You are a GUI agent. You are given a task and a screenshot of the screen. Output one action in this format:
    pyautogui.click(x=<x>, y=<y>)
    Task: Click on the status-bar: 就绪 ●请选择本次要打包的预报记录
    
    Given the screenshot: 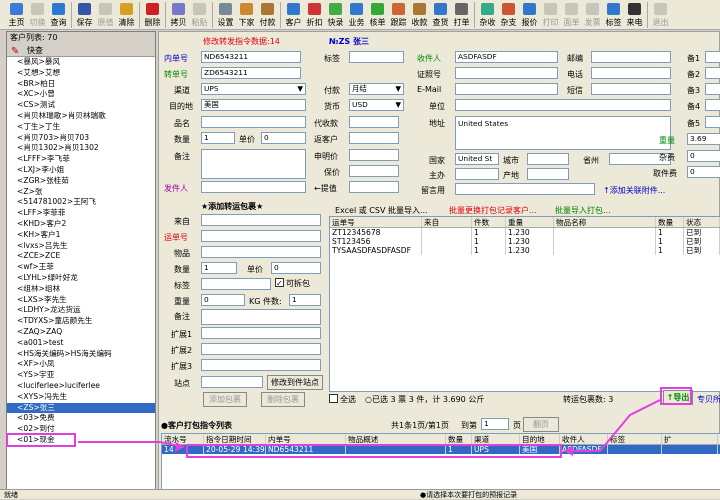 What is the action you would take?
    pyautogui.click(x=360, y=494)
    